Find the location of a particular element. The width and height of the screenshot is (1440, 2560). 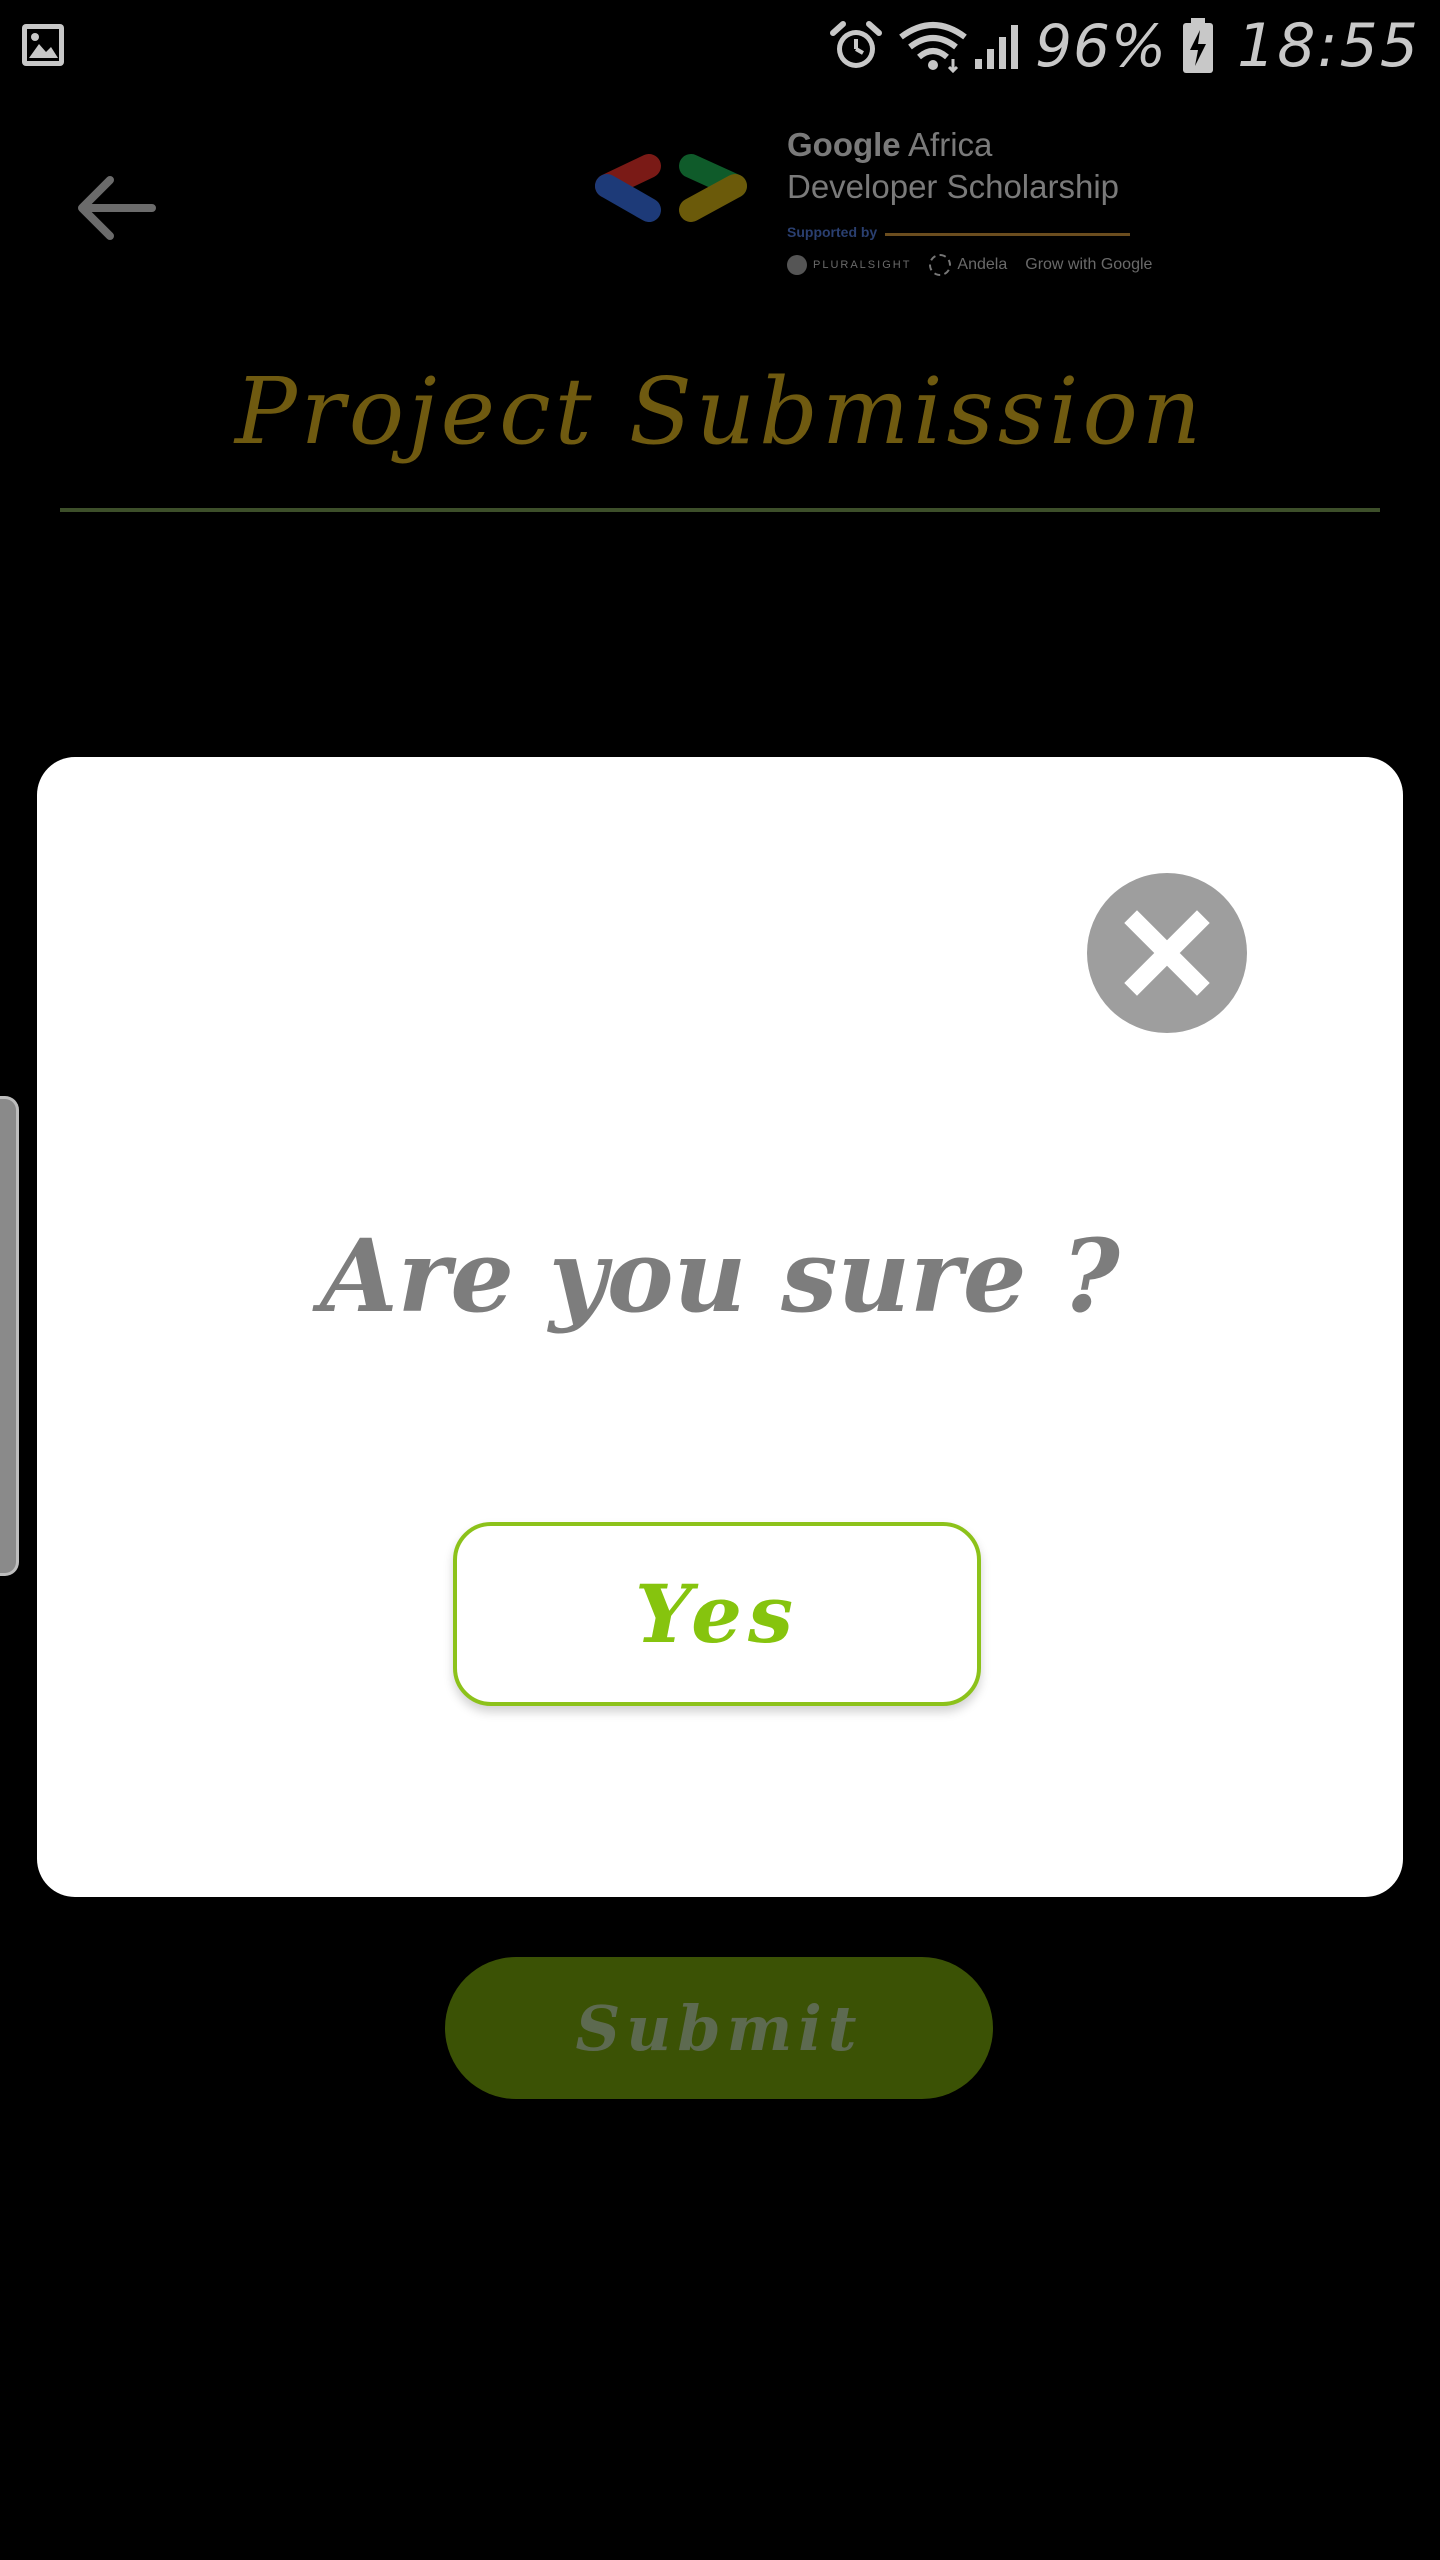

andela-icon is located at coordinates (940, 265).